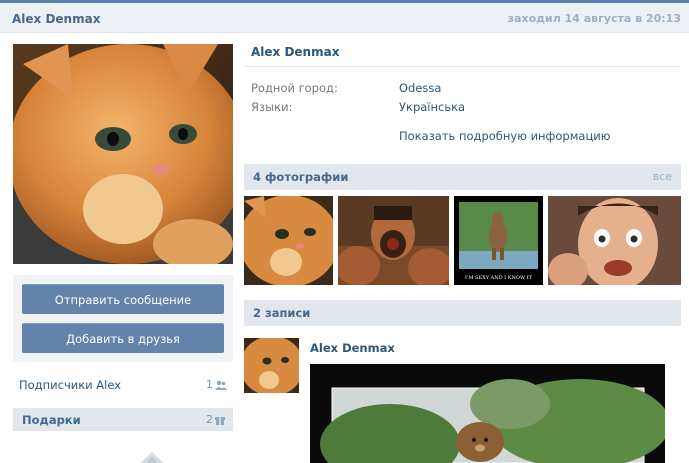  Describe the element at coordinates (209, 419) in the screenshot. I see `gifts-count: 2` at that location.